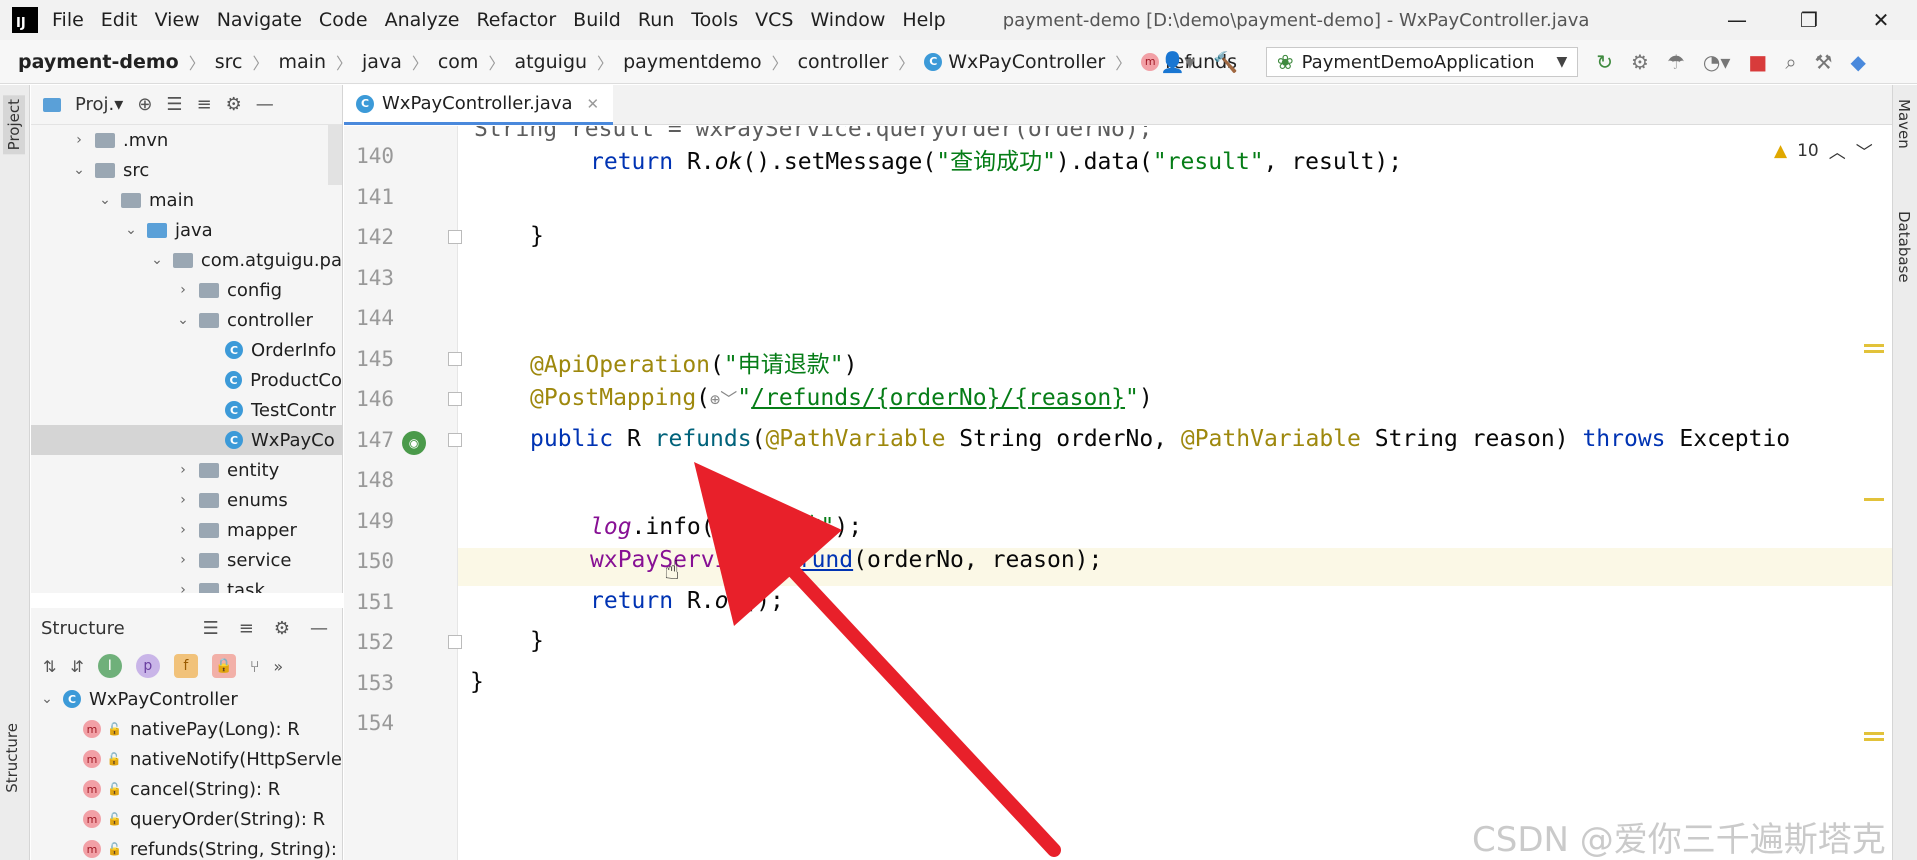 The height and width of the screenshot is (860, 1917). Describe the element at coordinates (186, 410) in the screenshot. I see `tree-item-test: C TestContr` at that location.